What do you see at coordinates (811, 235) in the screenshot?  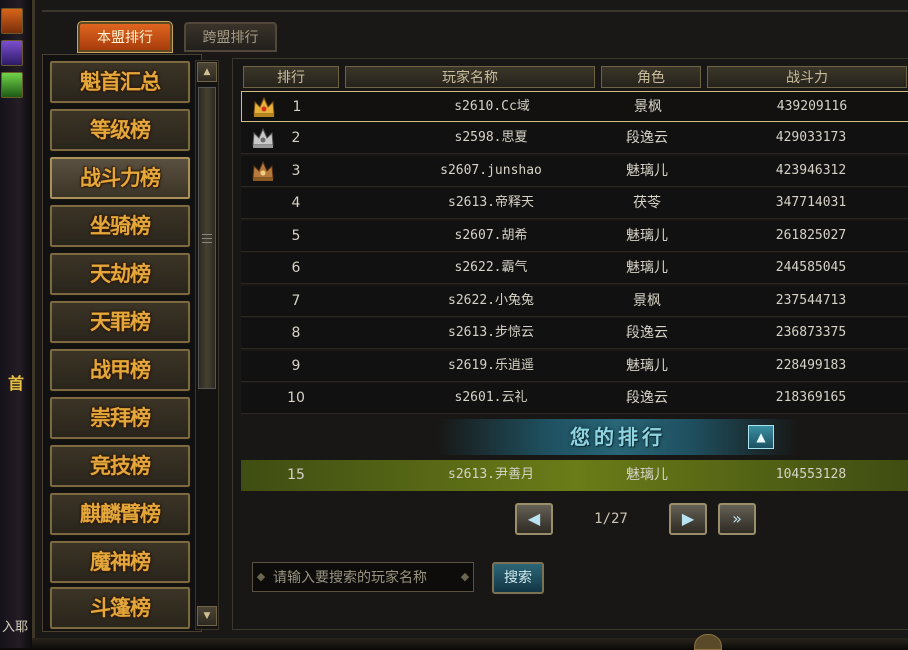 I see `power-cell: 261825027` at bounding box center [811, 235].